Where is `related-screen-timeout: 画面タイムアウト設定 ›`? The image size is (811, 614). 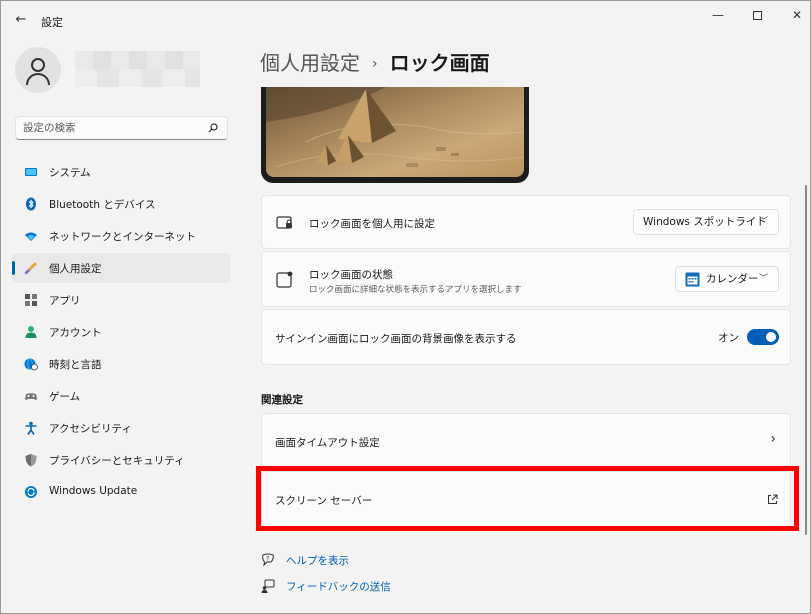
related-screen-timeout: 画面タイムアウト設定 › is located at coordinates (526, 441).